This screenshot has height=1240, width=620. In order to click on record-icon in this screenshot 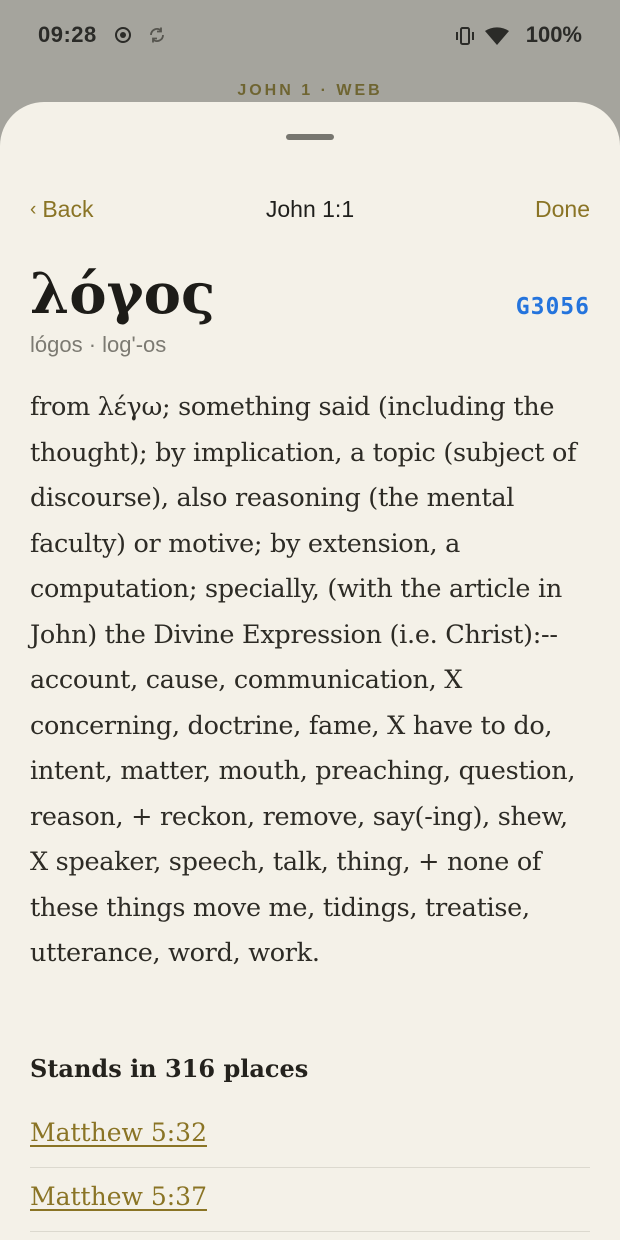, I will do `click(123, 35)`.